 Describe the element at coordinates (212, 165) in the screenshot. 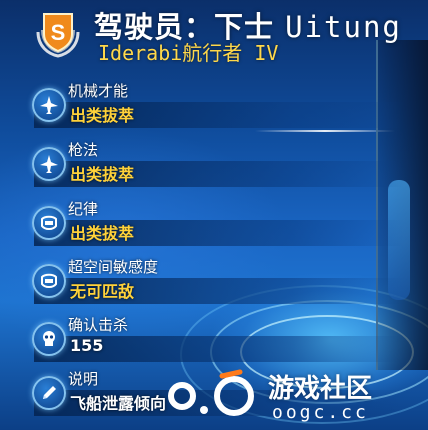

I see `stat-marksmanship: 枪法 出类拔萃` at that location.